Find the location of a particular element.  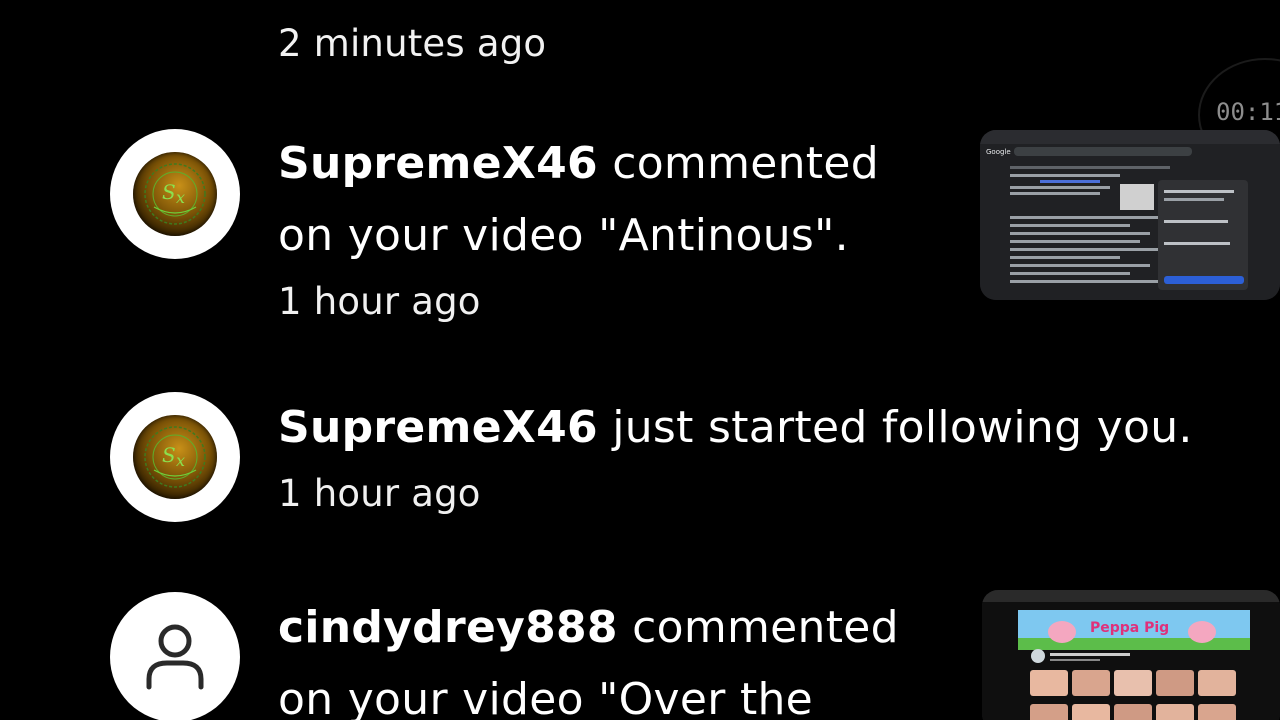

notification-line-1: SupremeX46 just started following you. is located at coordinates (735, 428).